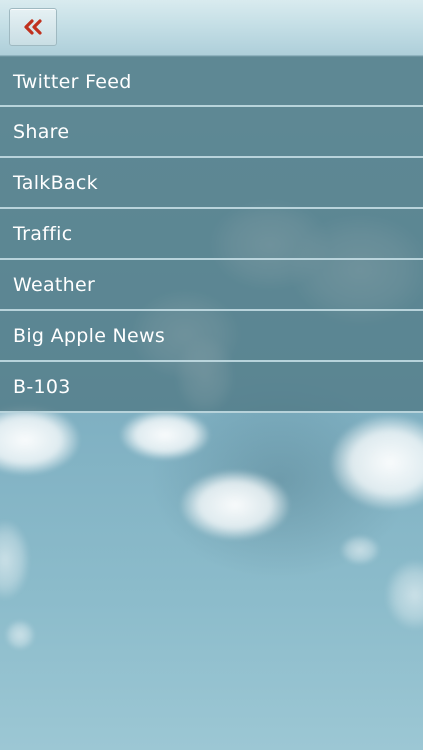  Describe the element at coordinates (211, 28) in the screenshot. I see `top-bar` at that location.